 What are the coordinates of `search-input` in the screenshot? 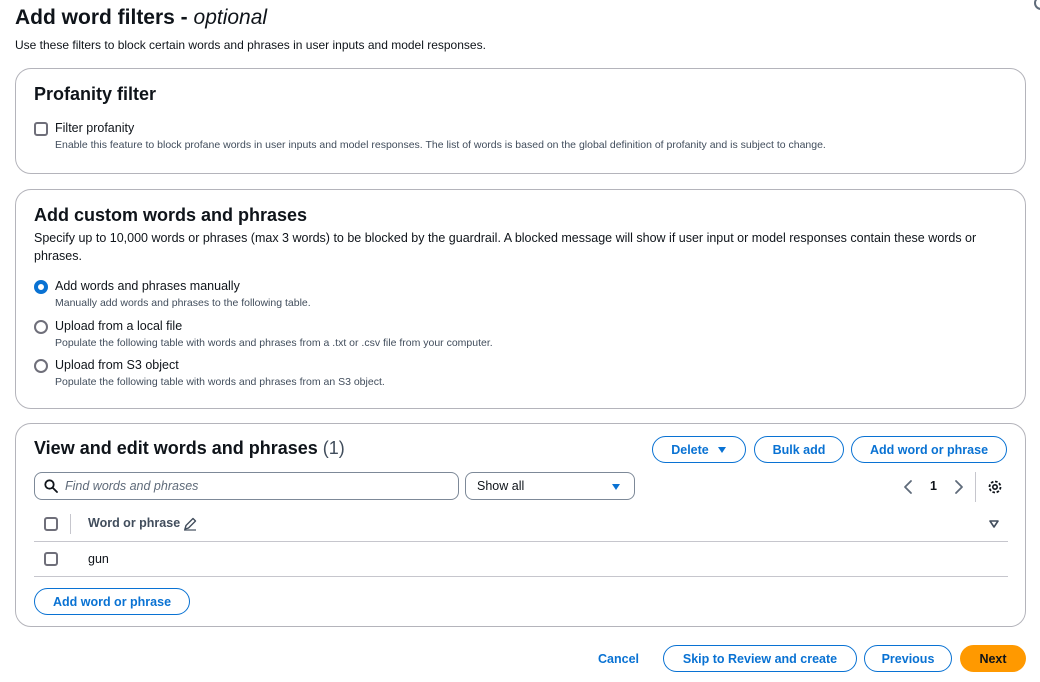 It's located at (255, 486).